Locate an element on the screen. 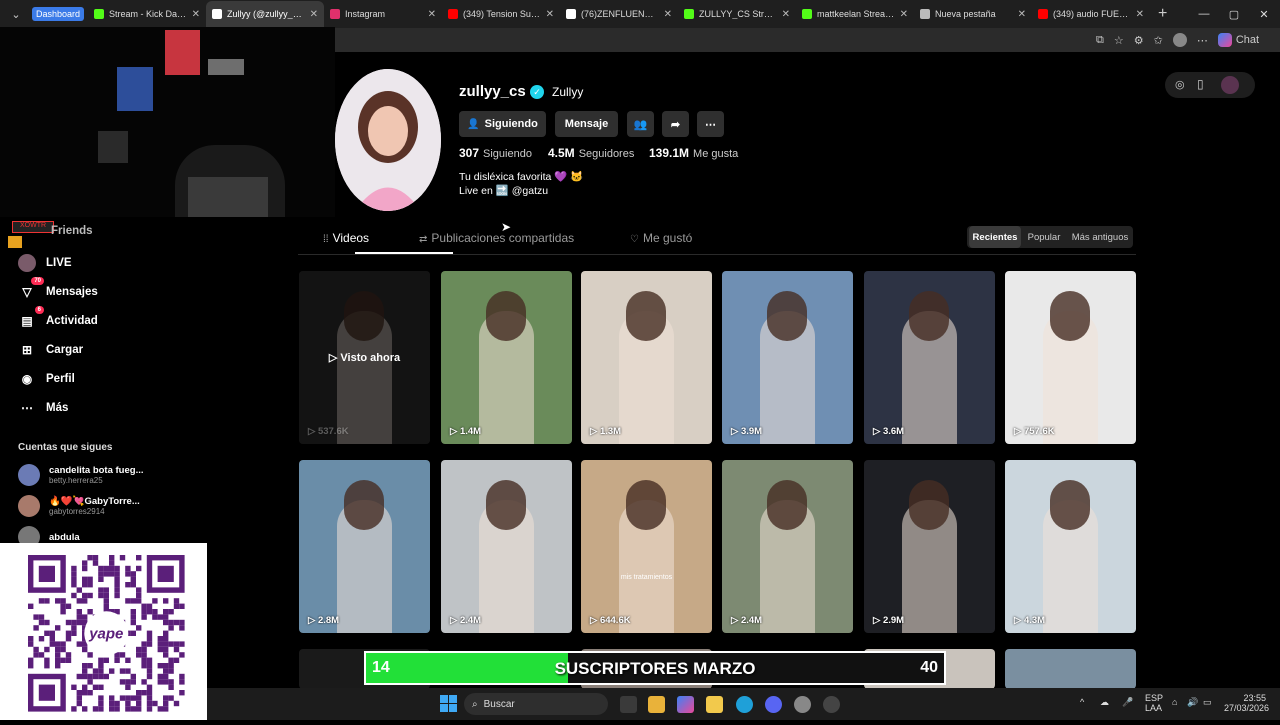 The image size is (1280, 725). sort-recent-button: Recientes is located at coordinates (995, 237).